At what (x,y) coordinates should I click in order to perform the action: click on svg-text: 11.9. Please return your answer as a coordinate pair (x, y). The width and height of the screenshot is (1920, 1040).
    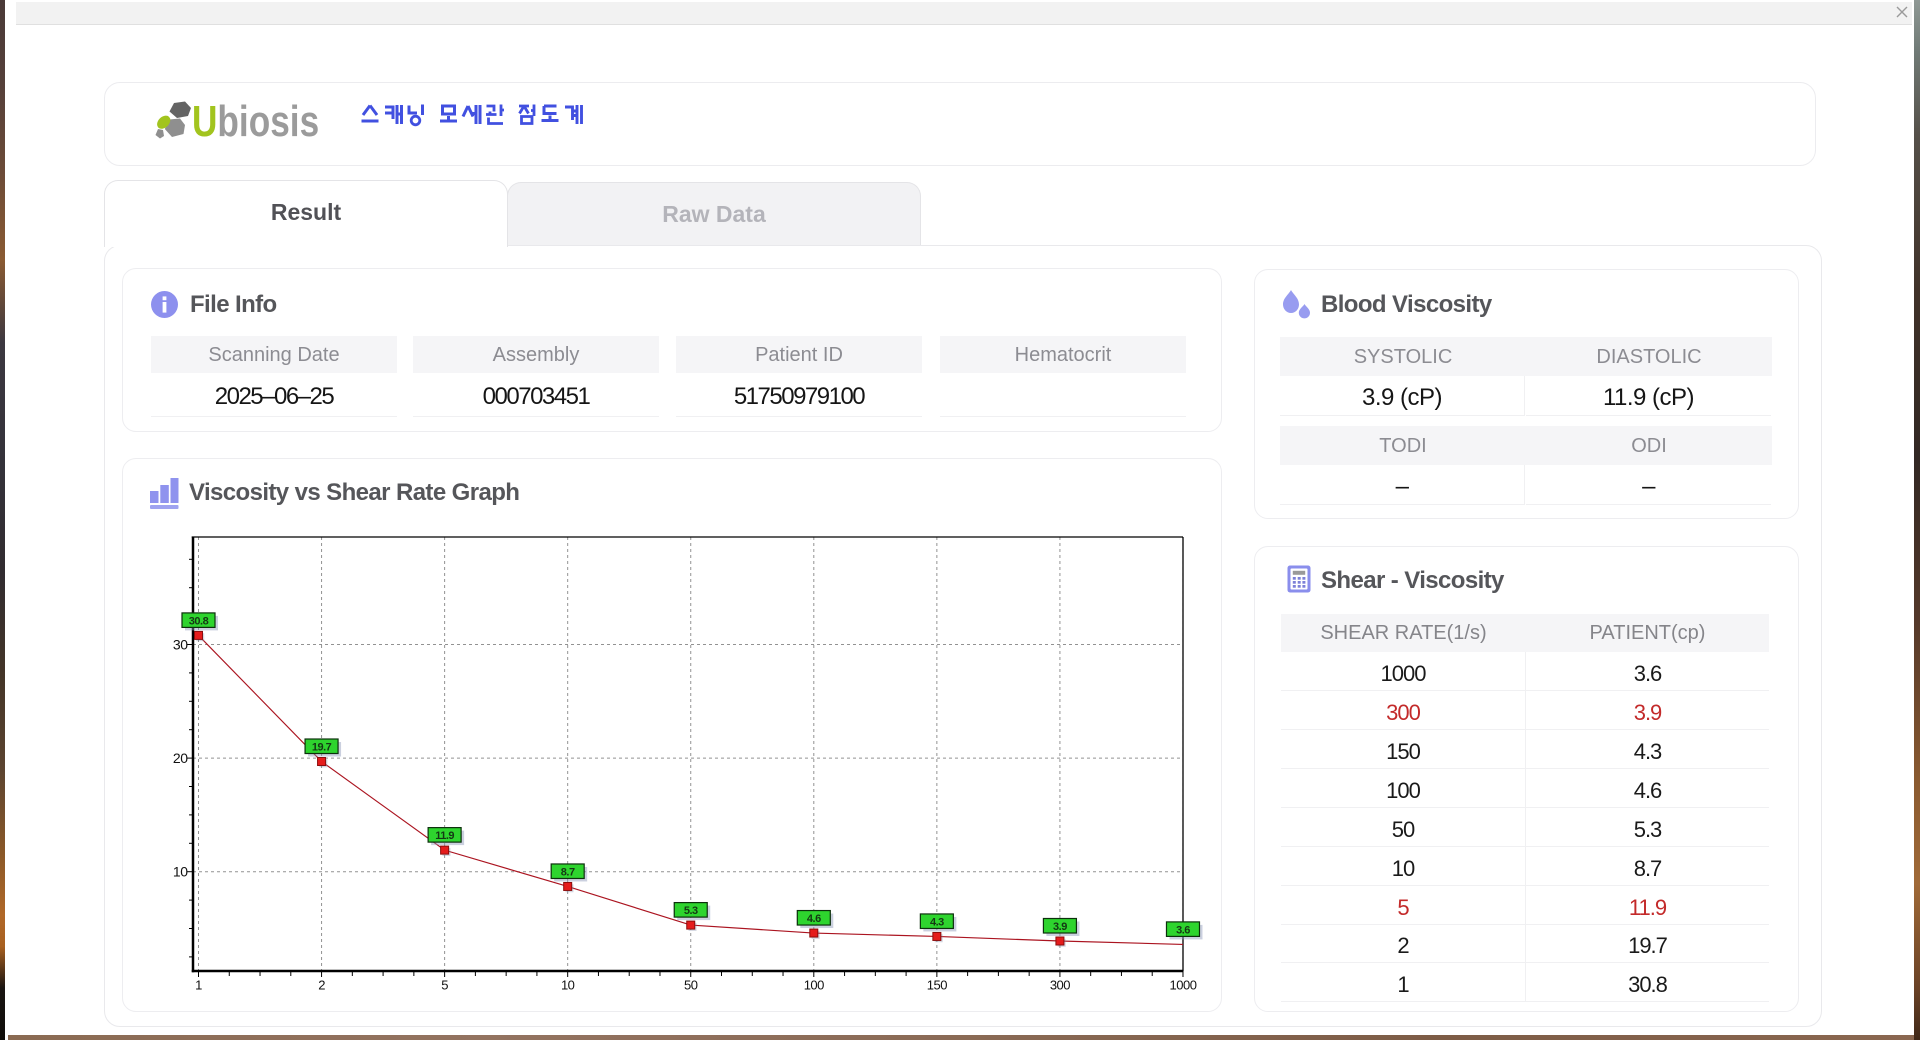
    Looking at the image, I should click on (444, 836).